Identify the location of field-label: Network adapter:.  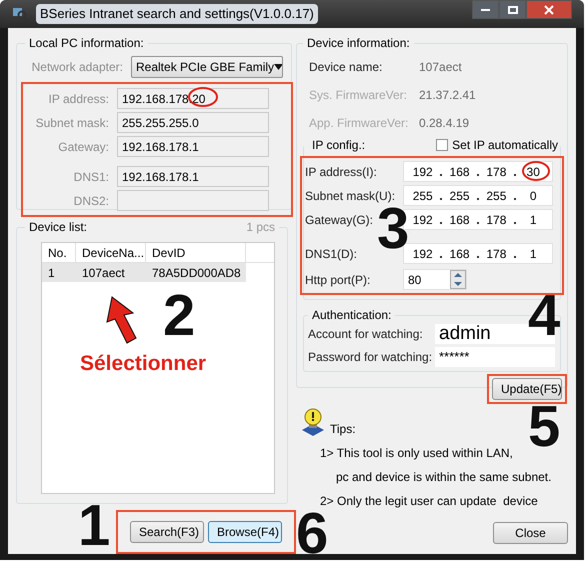
(76, 67).